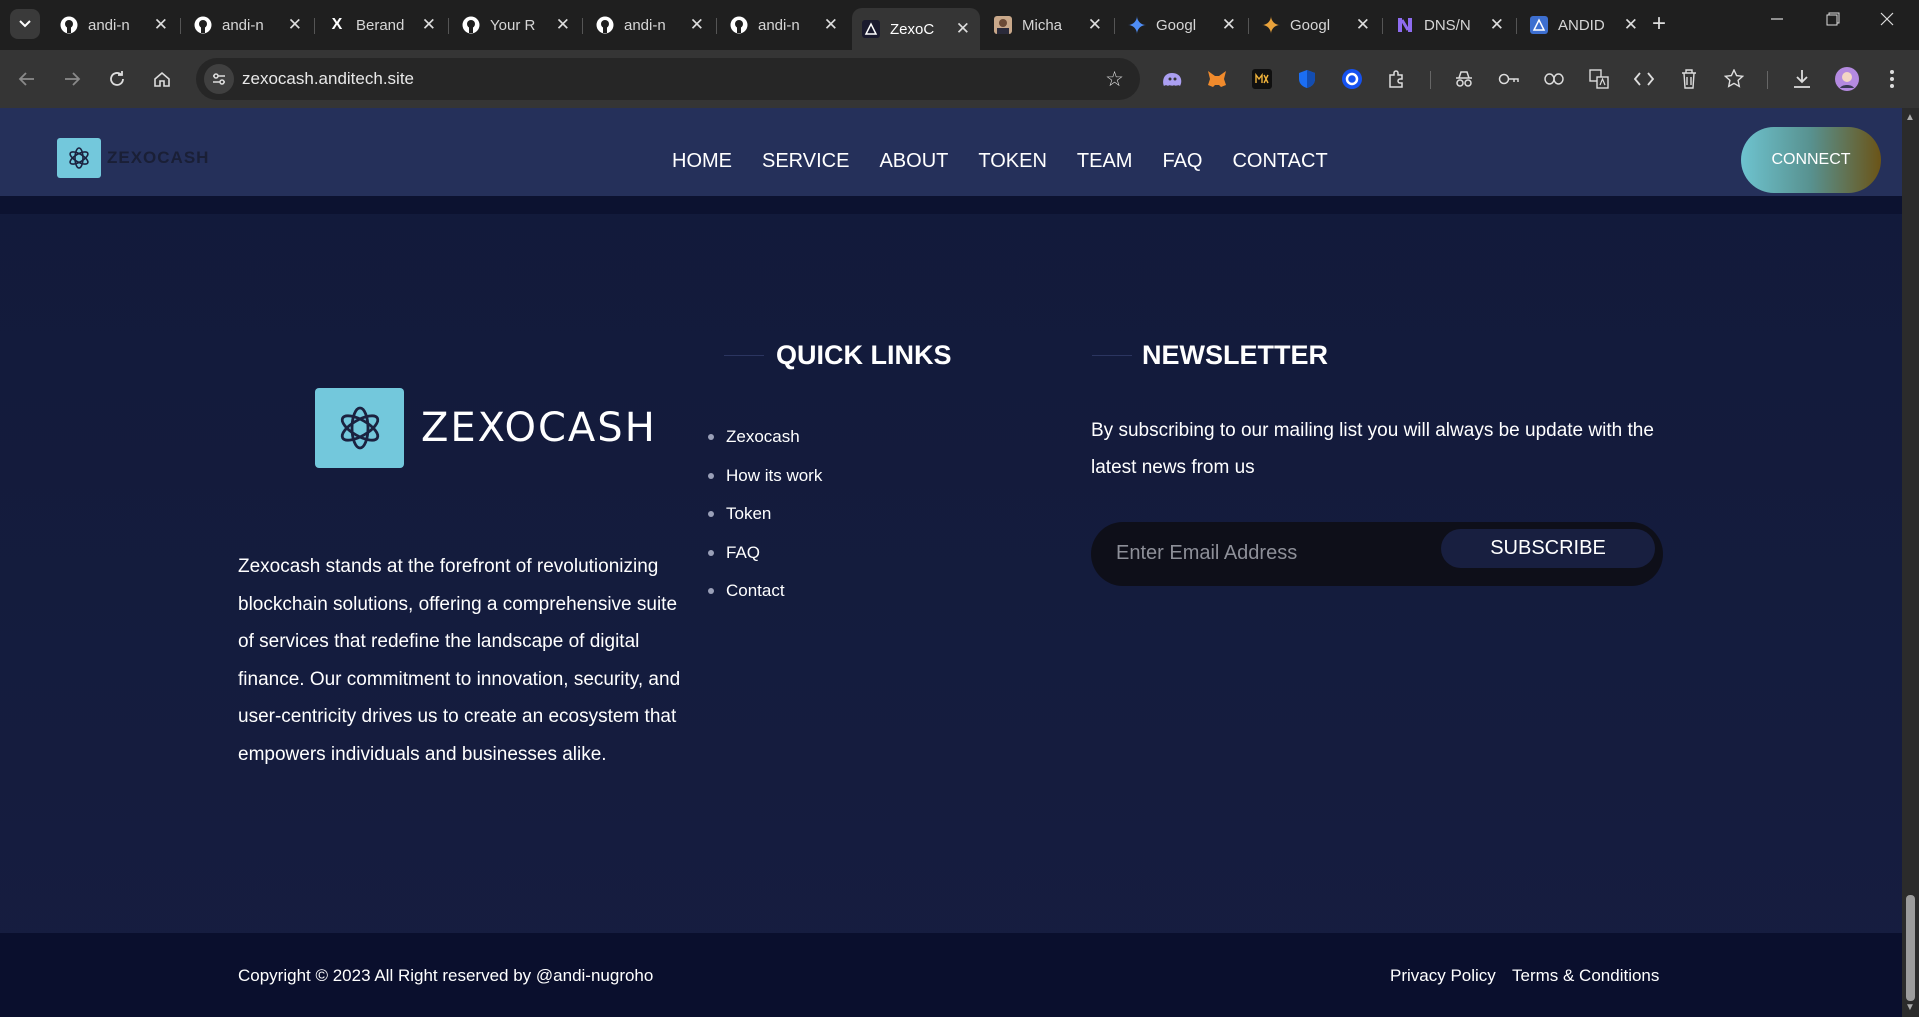 This screenshot has height=1017, width=1919. I want to click on browser-tab: Micha ✕, so click(1048, 25).